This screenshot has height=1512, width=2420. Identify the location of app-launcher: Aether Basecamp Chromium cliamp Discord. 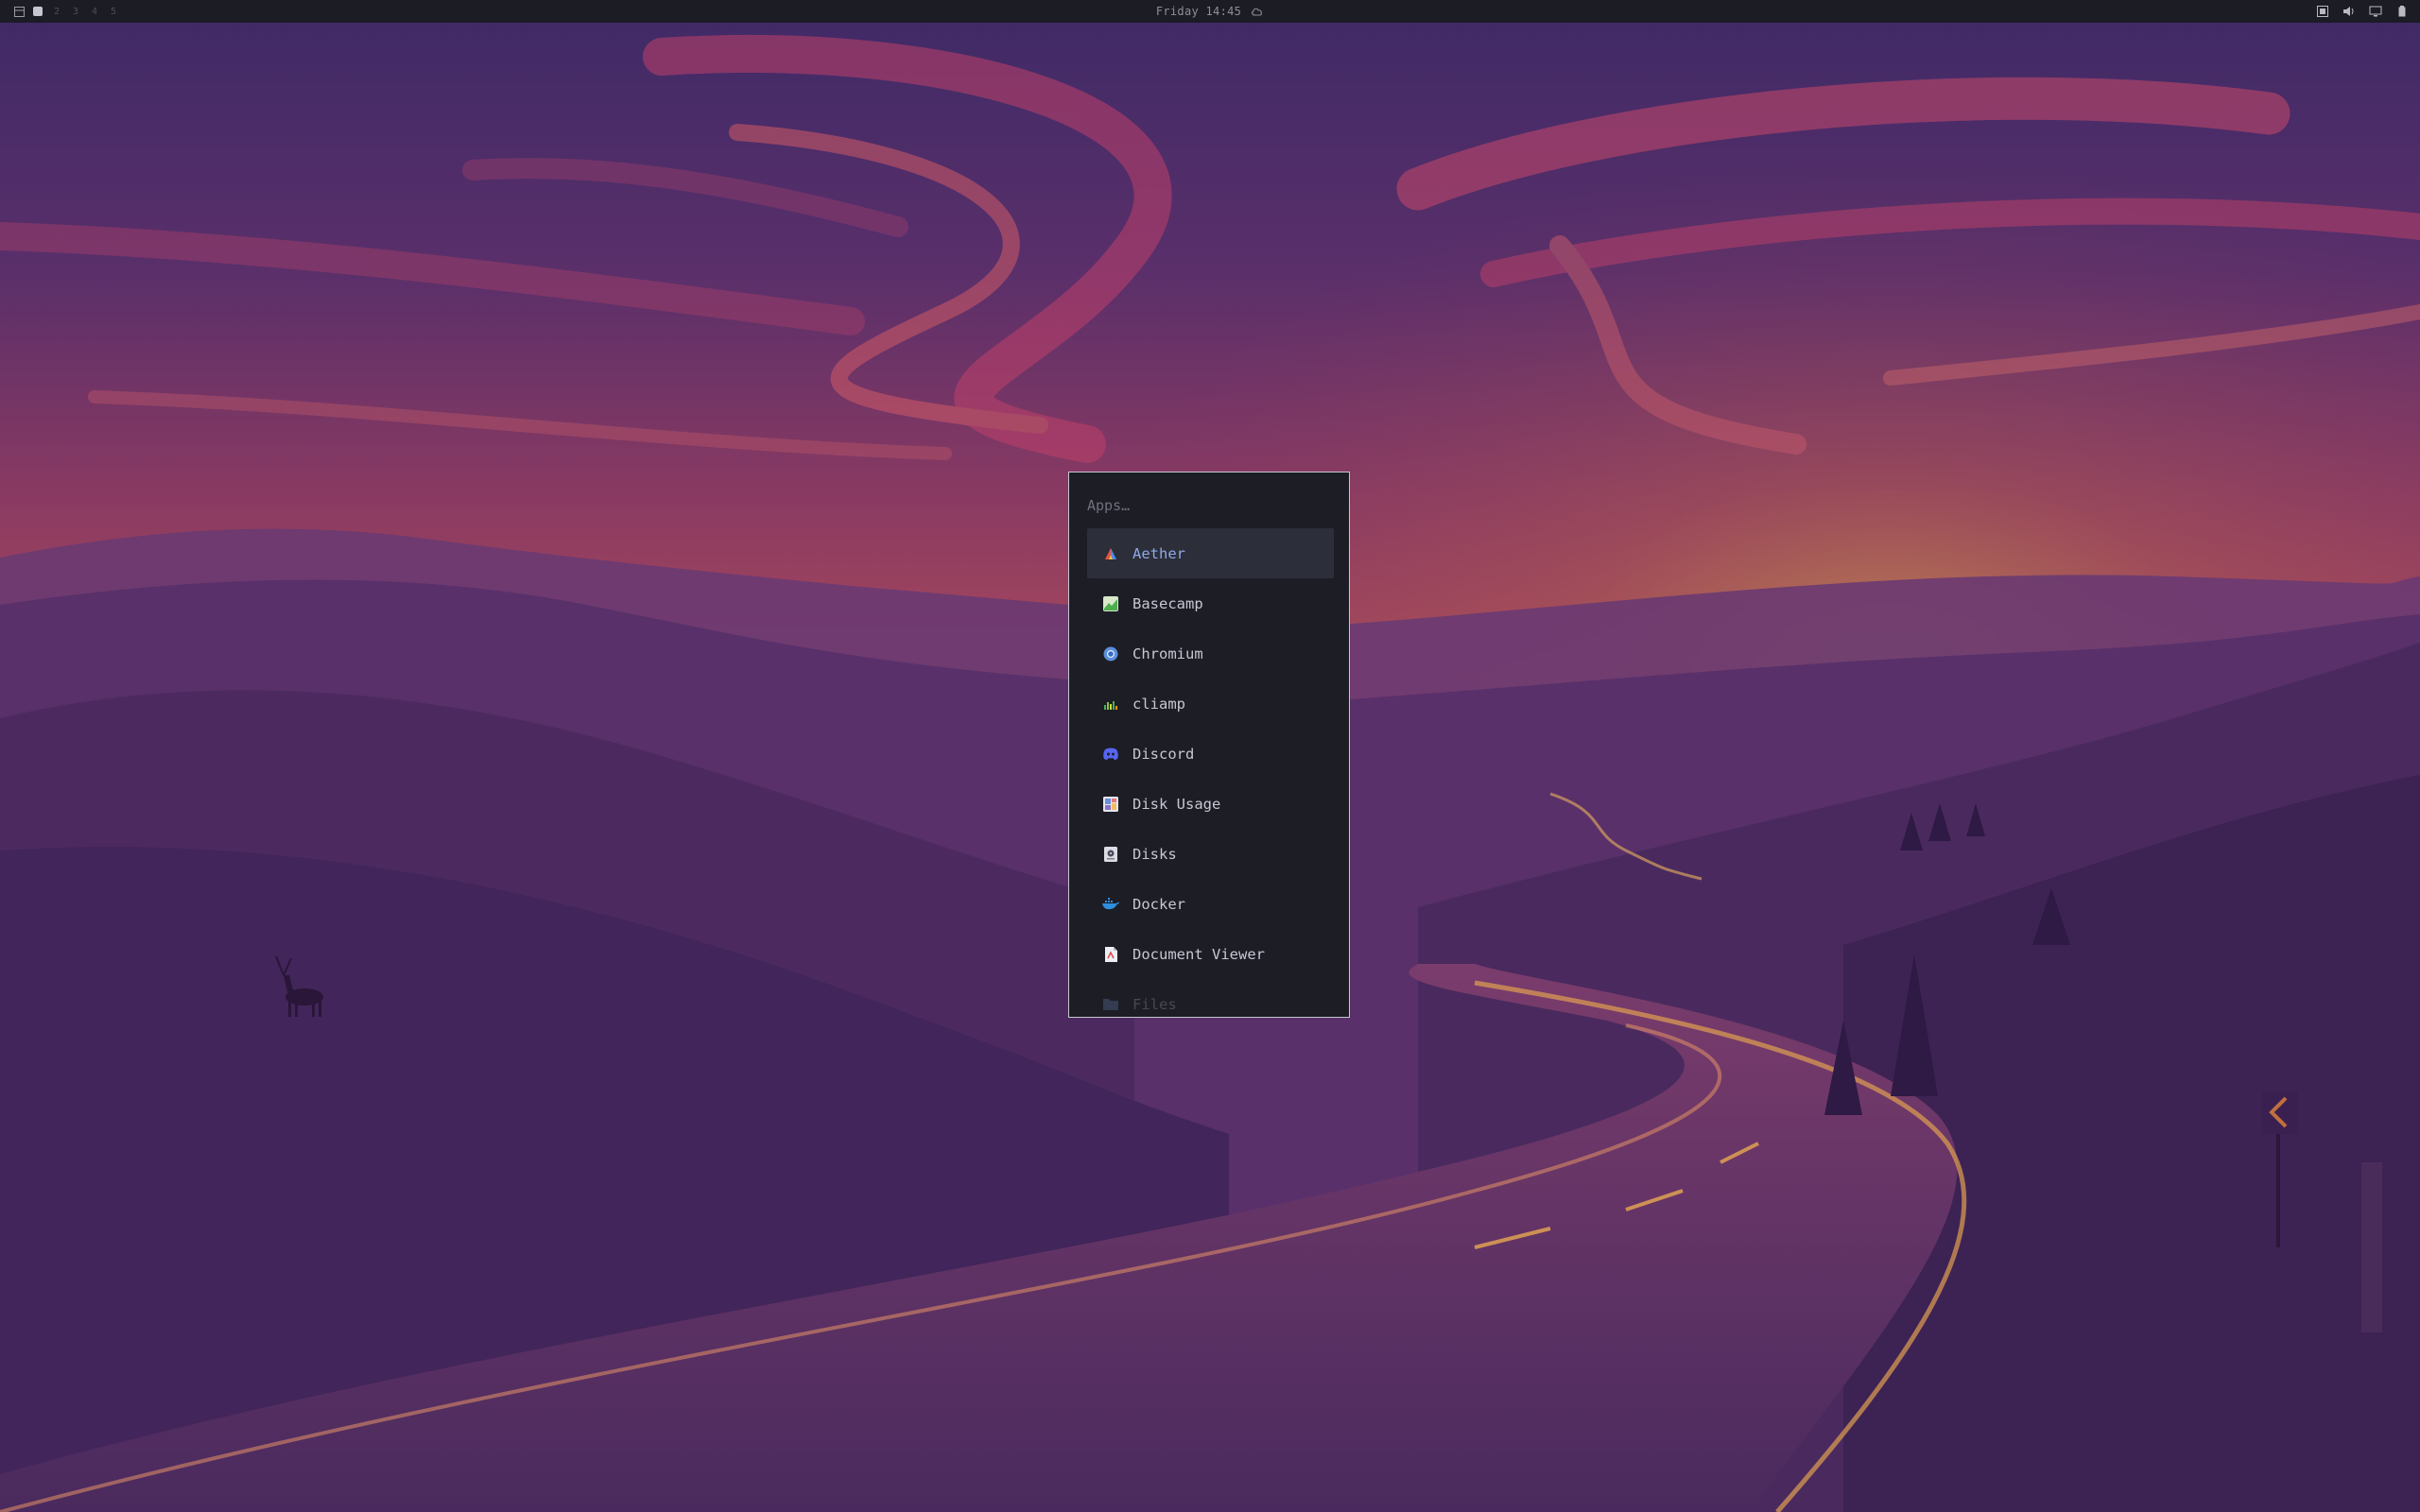
(1209, 745).